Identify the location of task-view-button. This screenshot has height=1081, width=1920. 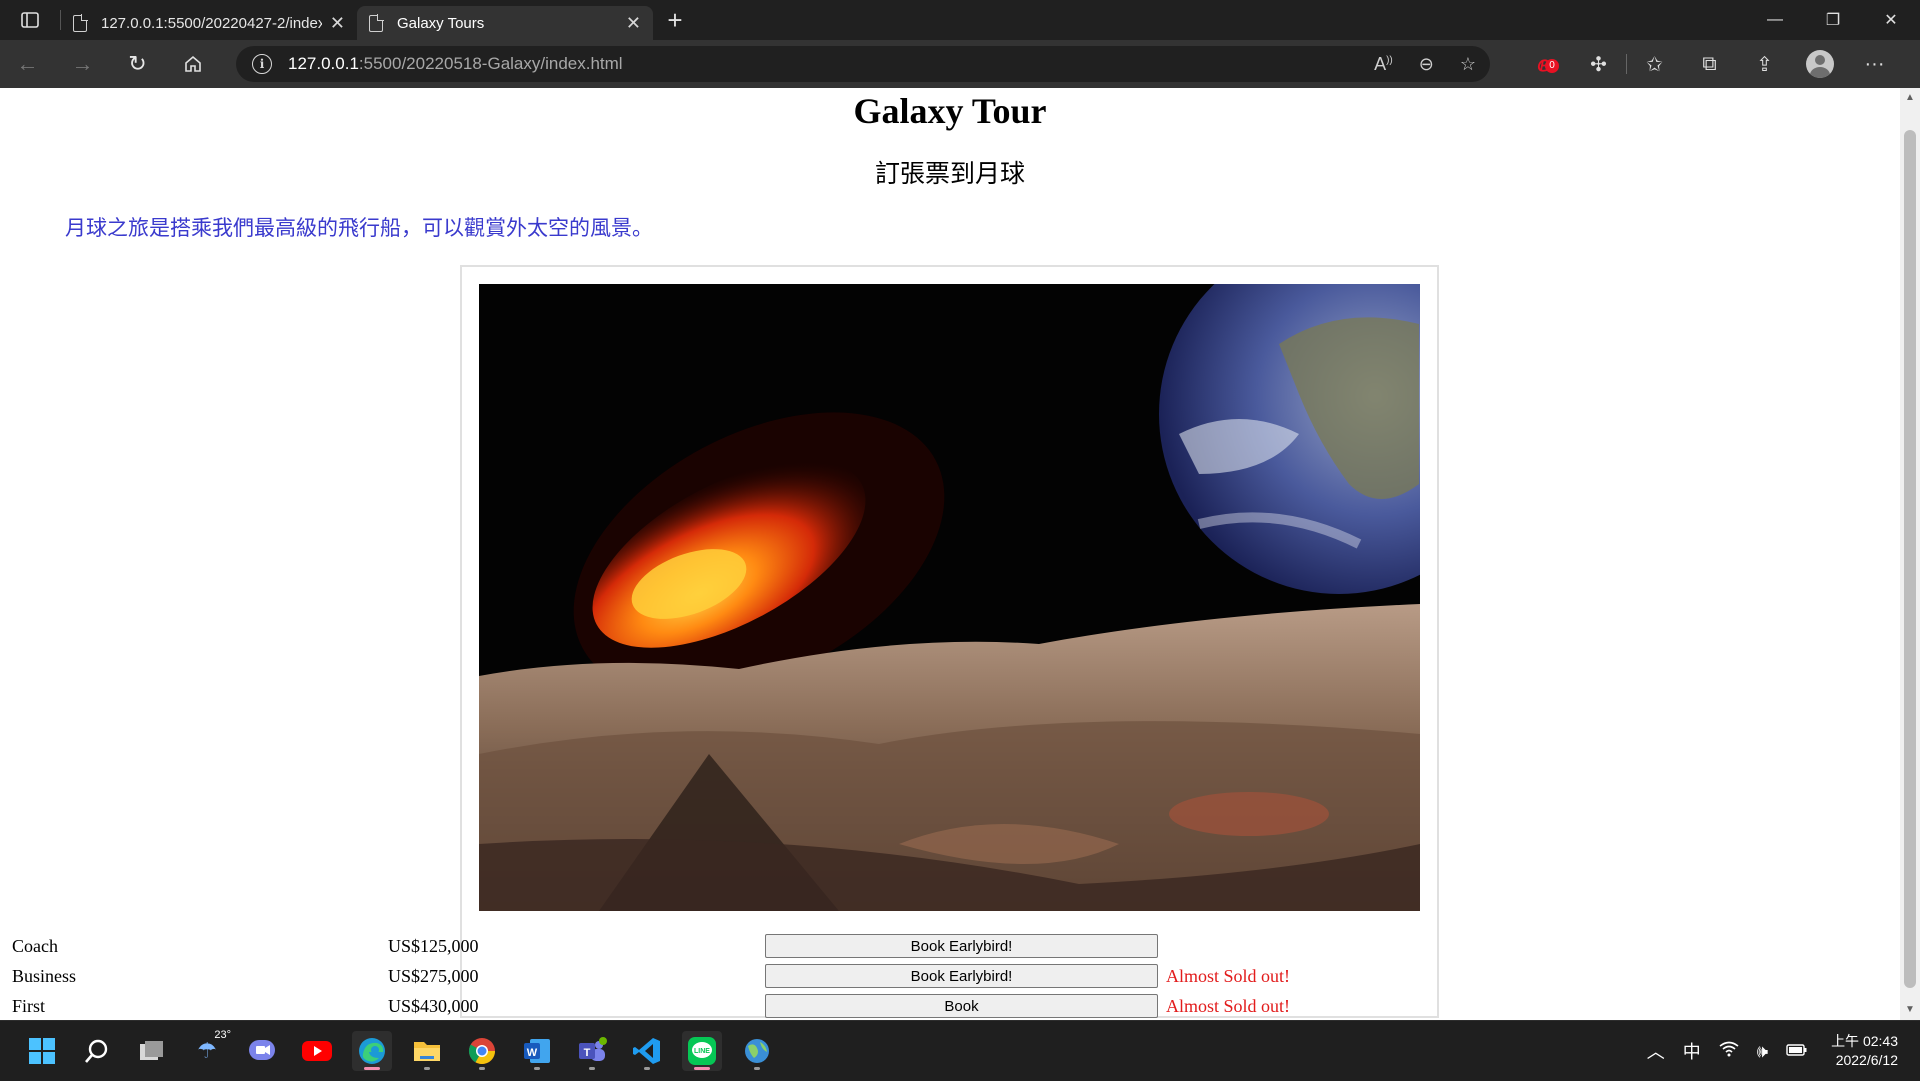
(152, 1051).